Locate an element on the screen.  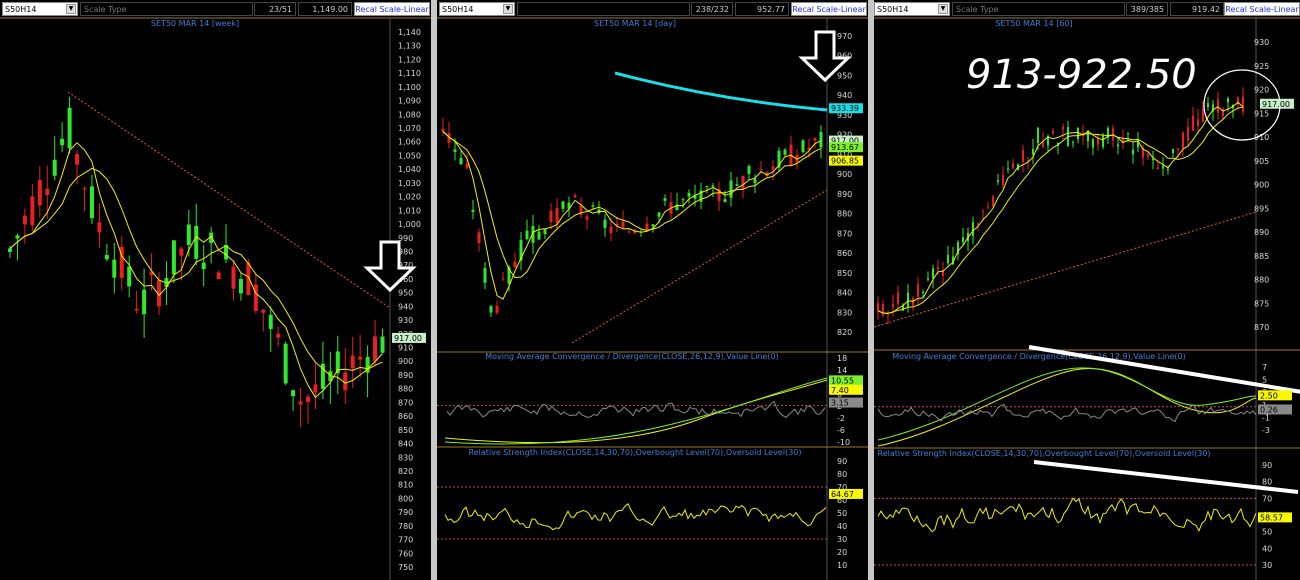
y-tick-label: 925 is located at coordinates (1261, 66).